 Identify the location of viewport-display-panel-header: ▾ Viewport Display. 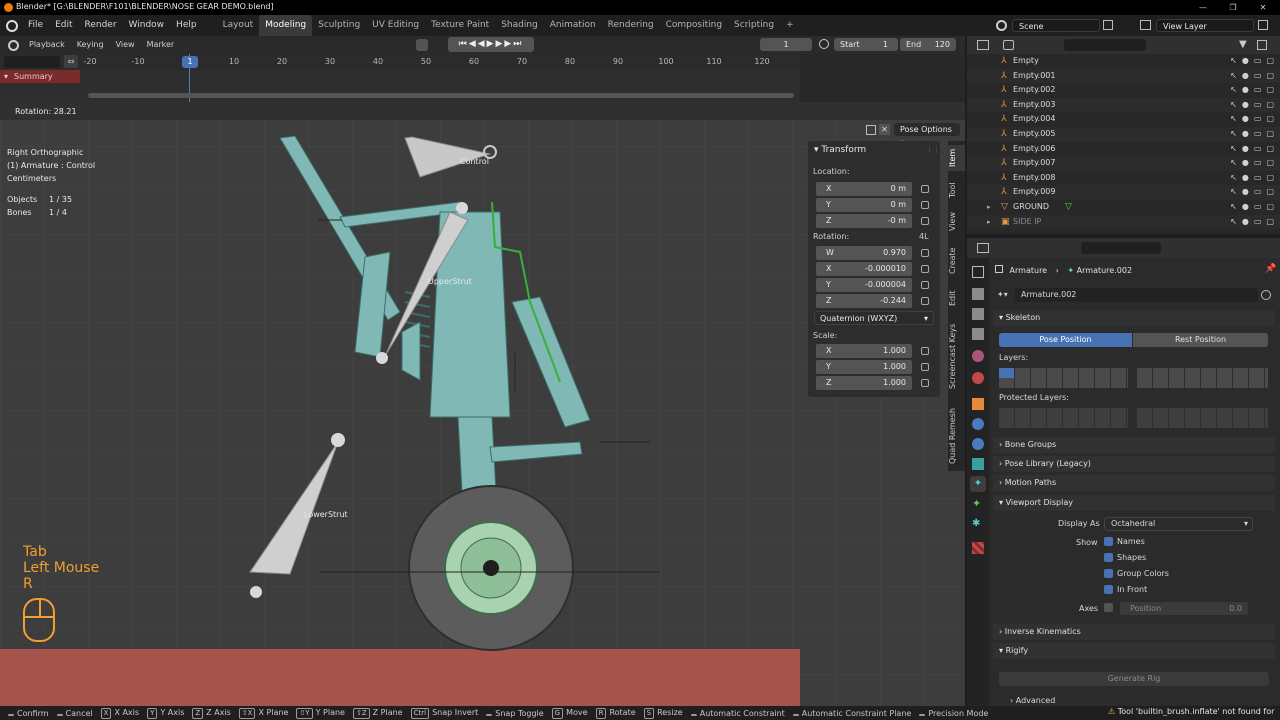
(1134, 503).